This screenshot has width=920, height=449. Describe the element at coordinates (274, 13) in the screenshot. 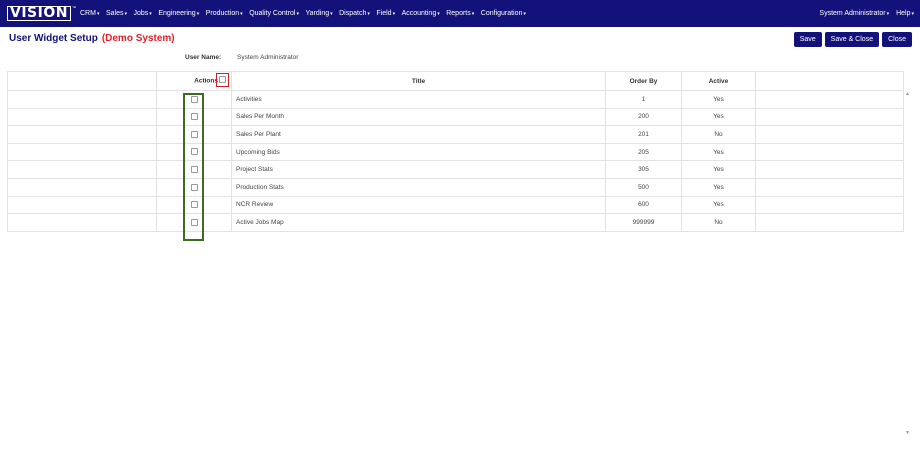

I see `nav-quality-control: Quality Control▾` at that location.